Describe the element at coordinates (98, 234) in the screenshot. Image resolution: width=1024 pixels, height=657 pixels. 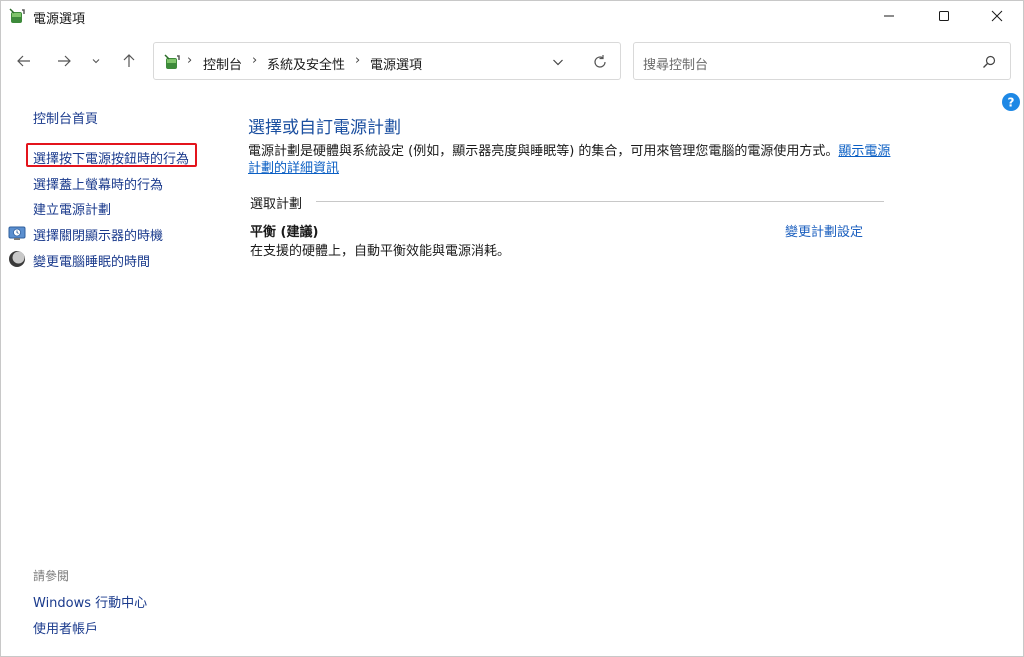
I see `display-off-timing-link: 選擇關閉顯示器的時機` at that location.